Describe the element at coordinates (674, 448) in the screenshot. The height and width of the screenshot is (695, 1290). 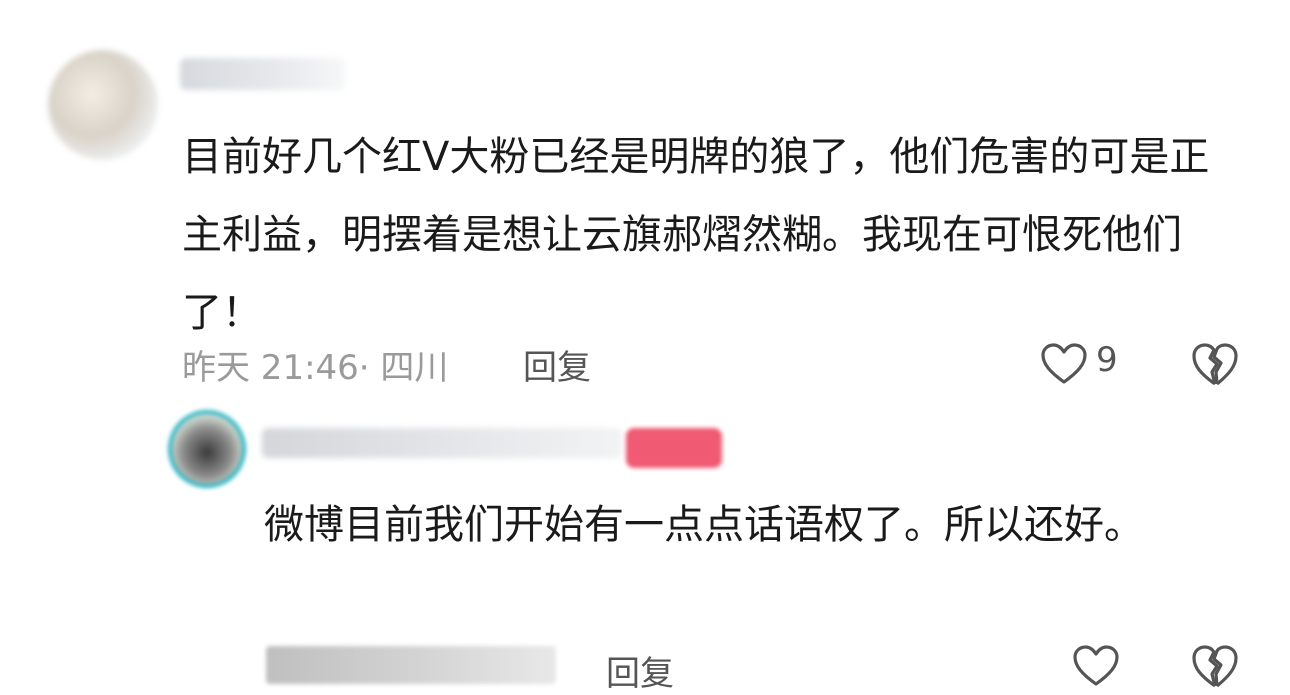
I see `user-badge-blurred` at that location.